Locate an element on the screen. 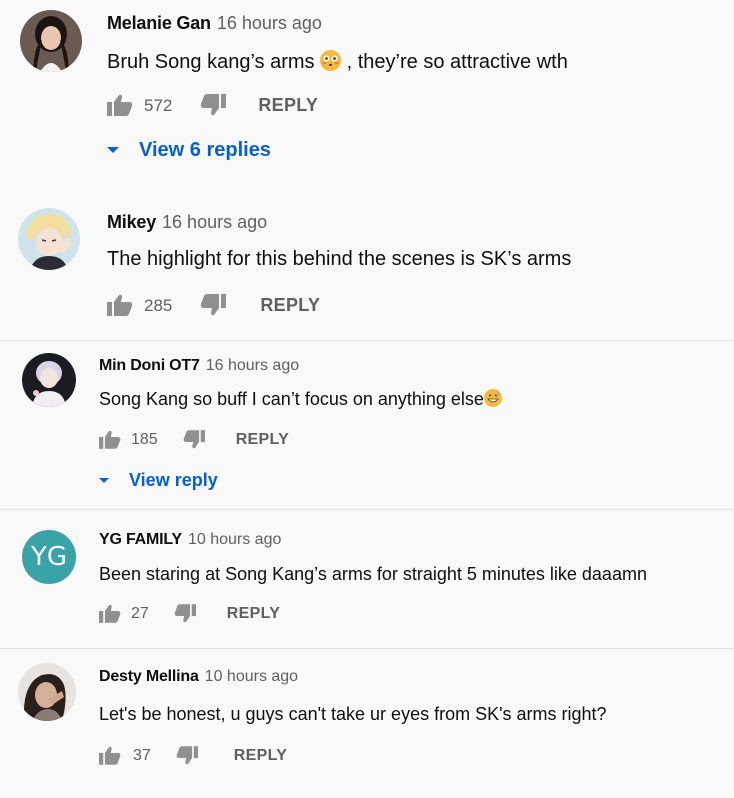 The image size is (734, 798). flushed-face-emoji is located at coordinates (331, 60).